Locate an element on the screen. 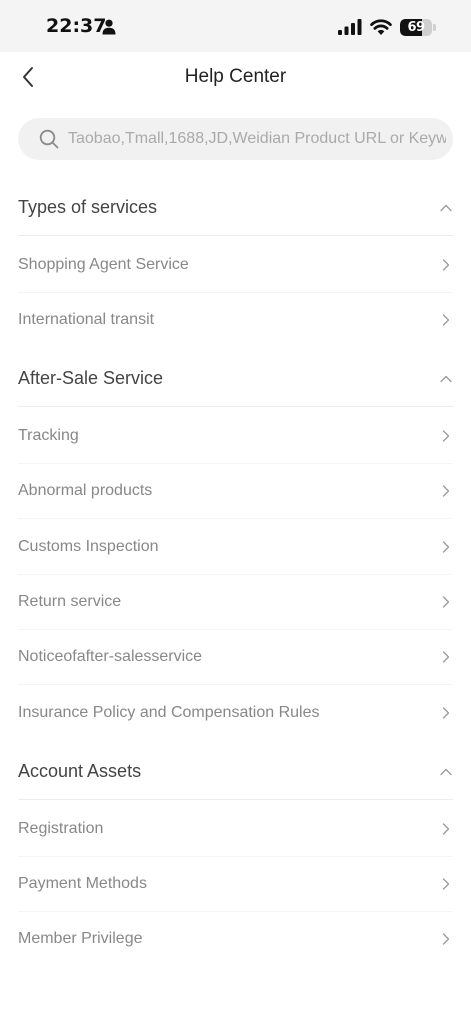 The height and width of the screenshot is (1019, 471). page-title: Help Center is located at coordinates (235, 76).